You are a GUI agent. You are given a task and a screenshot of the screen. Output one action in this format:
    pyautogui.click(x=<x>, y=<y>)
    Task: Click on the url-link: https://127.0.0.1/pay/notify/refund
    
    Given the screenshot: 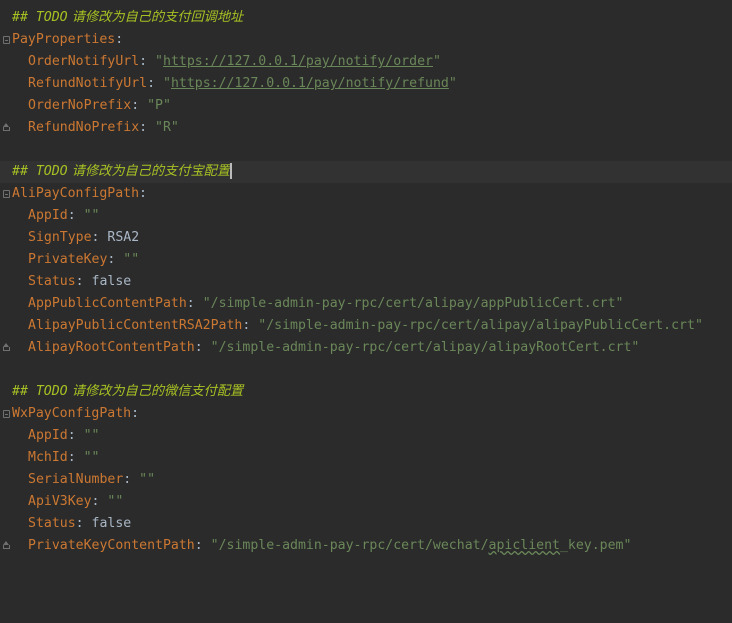 What is the action you would take?
    pyautogui.click(x=310, y=83)
    